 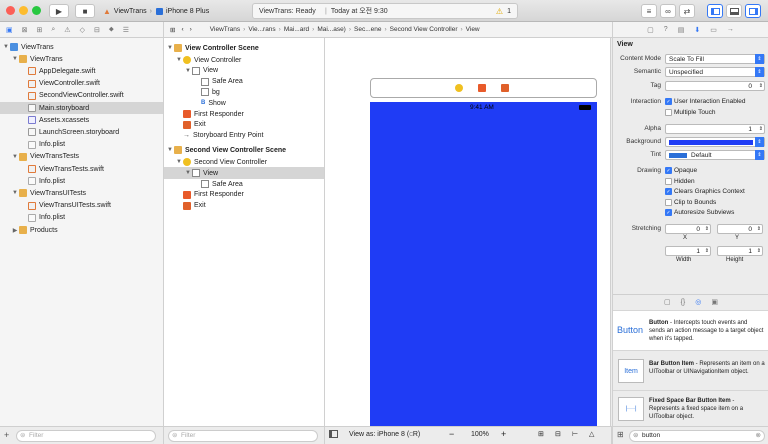 What do you see at coordinates (649, 11) in the screenshot?
I see `standard-editor-button: ≡` at bounding box center [649, 11].